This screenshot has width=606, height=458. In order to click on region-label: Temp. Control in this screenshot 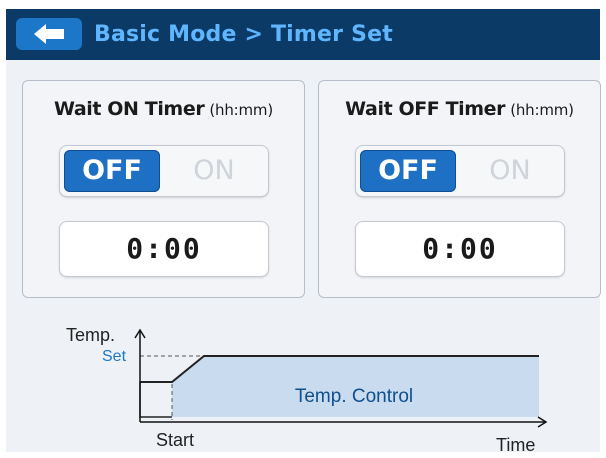, I will do `click(354, 396)`.